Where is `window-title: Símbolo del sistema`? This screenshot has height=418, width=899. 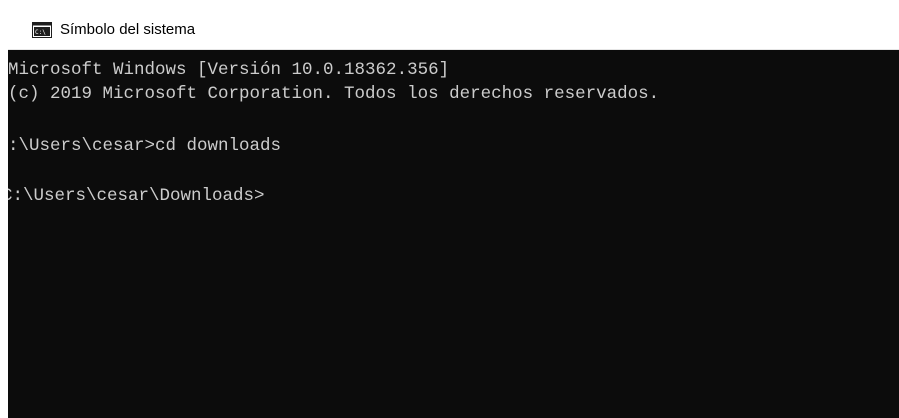 window-title: Símbolo del sistema is located at coordinates (128, 29).